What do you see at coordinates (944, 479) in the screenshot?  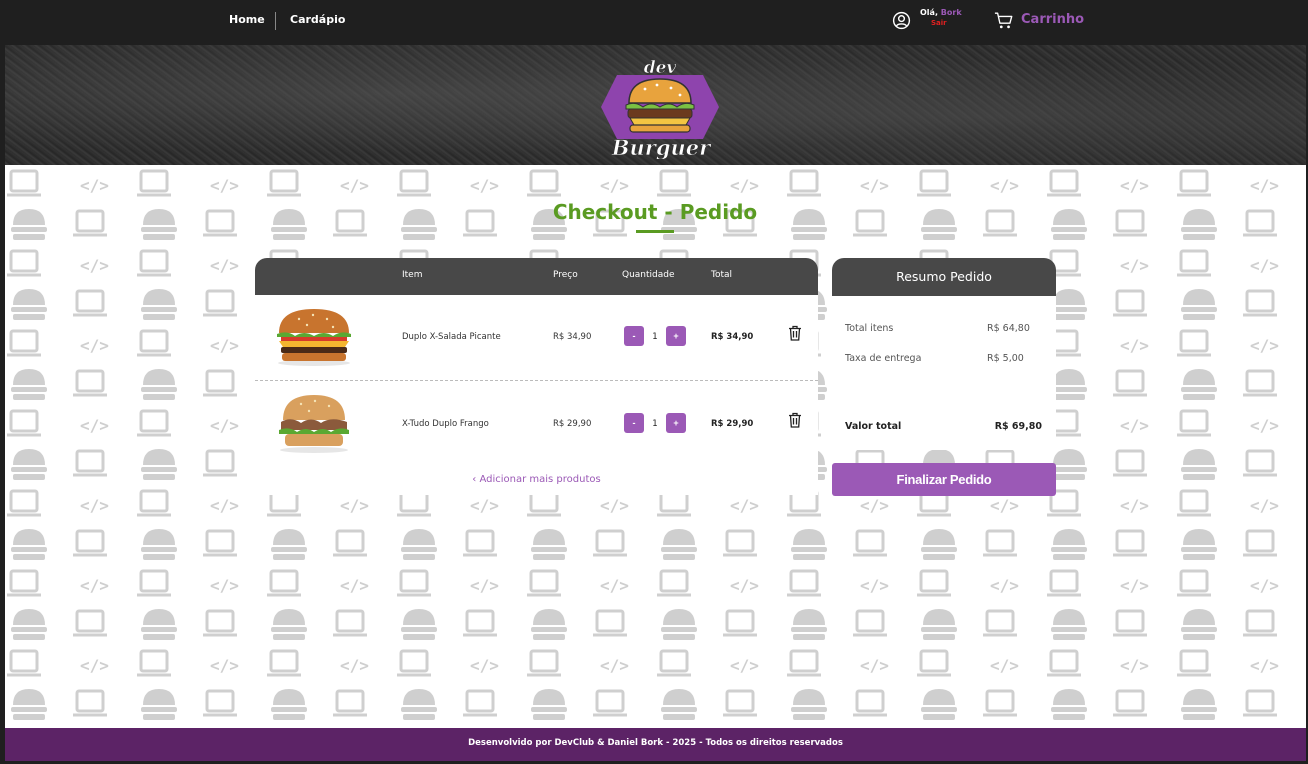 I see `finalize-order-button: Finalizar Pedido` at bounding box center [944, 479].